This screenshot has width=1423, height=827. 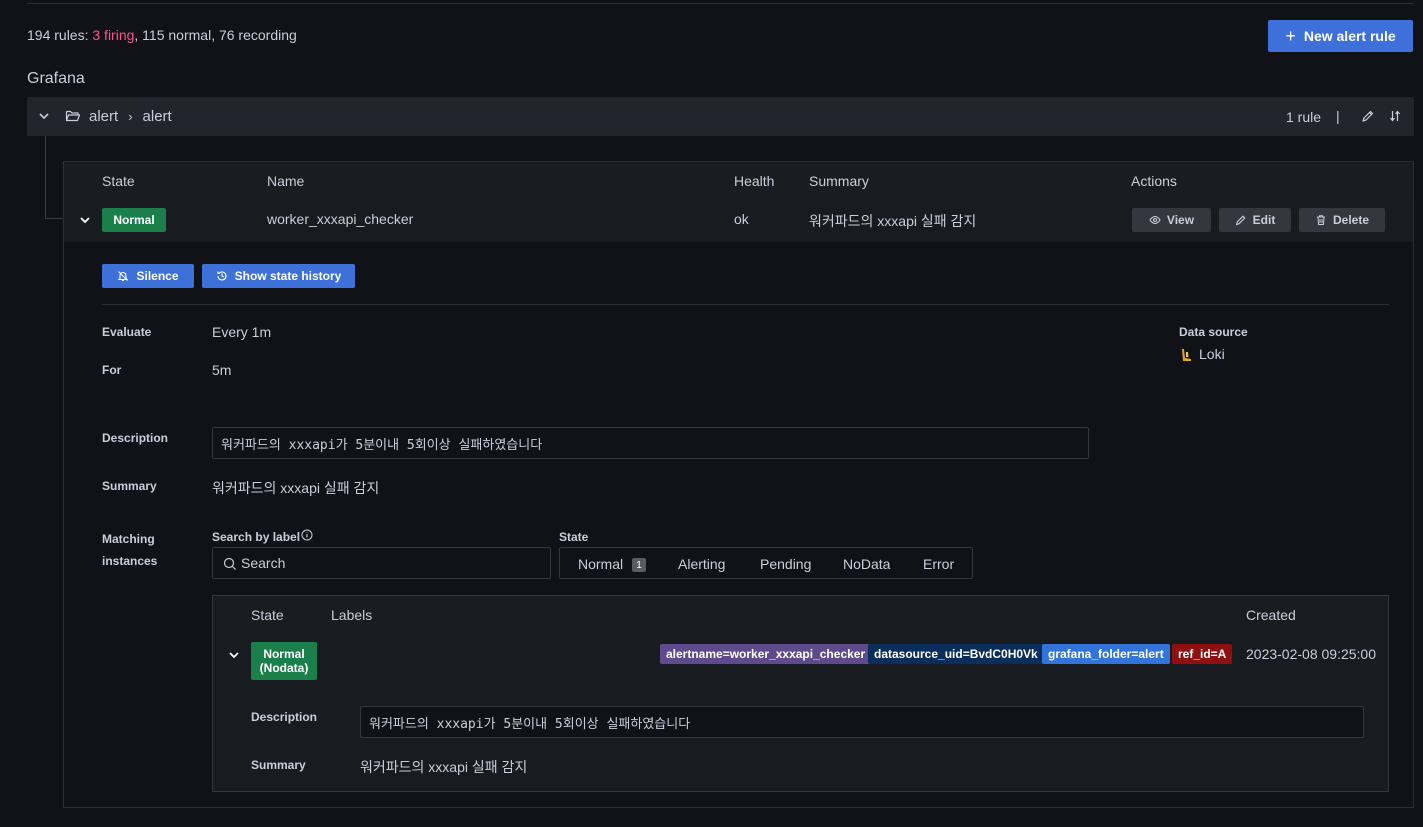 I want to click on folder-group-header: alert › alert 1 rule |, so click(x=720, y=116).